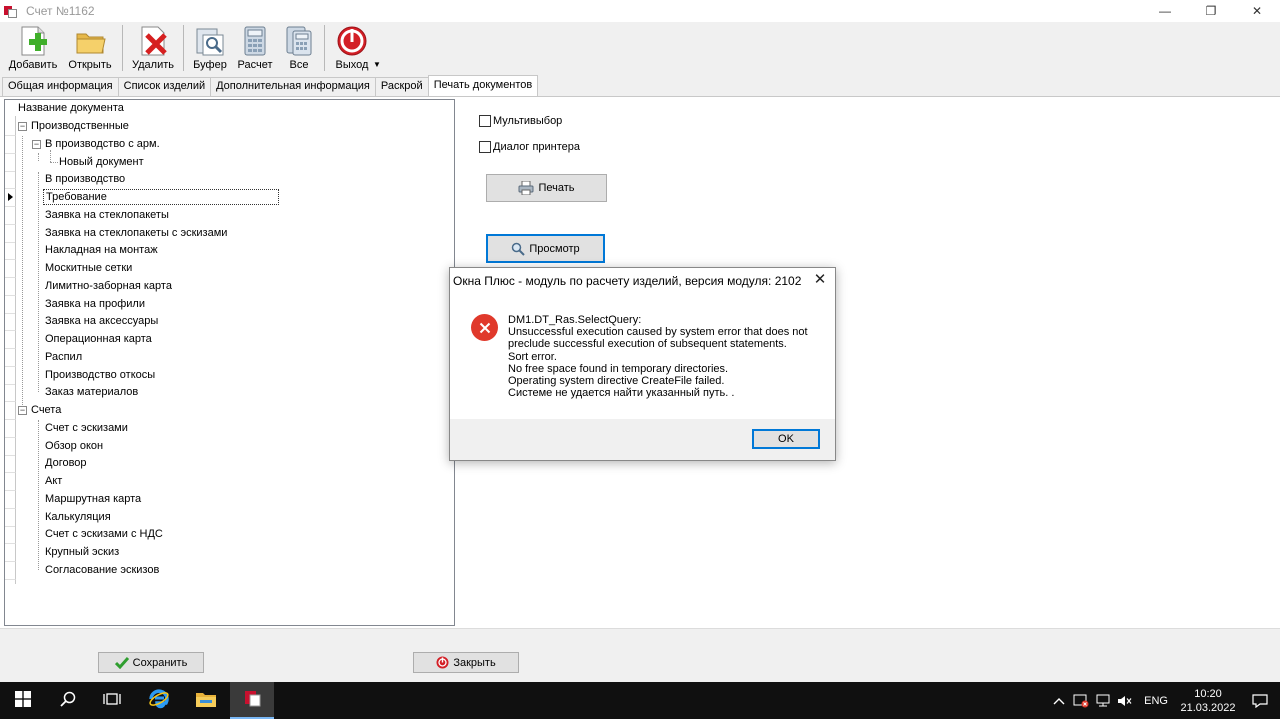 The height and width of the screenshot is (719, 1280). What do you see at coordinates (183, 48) in the screenshot?
I see `toolbar-separator` at bounding box center [183, 48].